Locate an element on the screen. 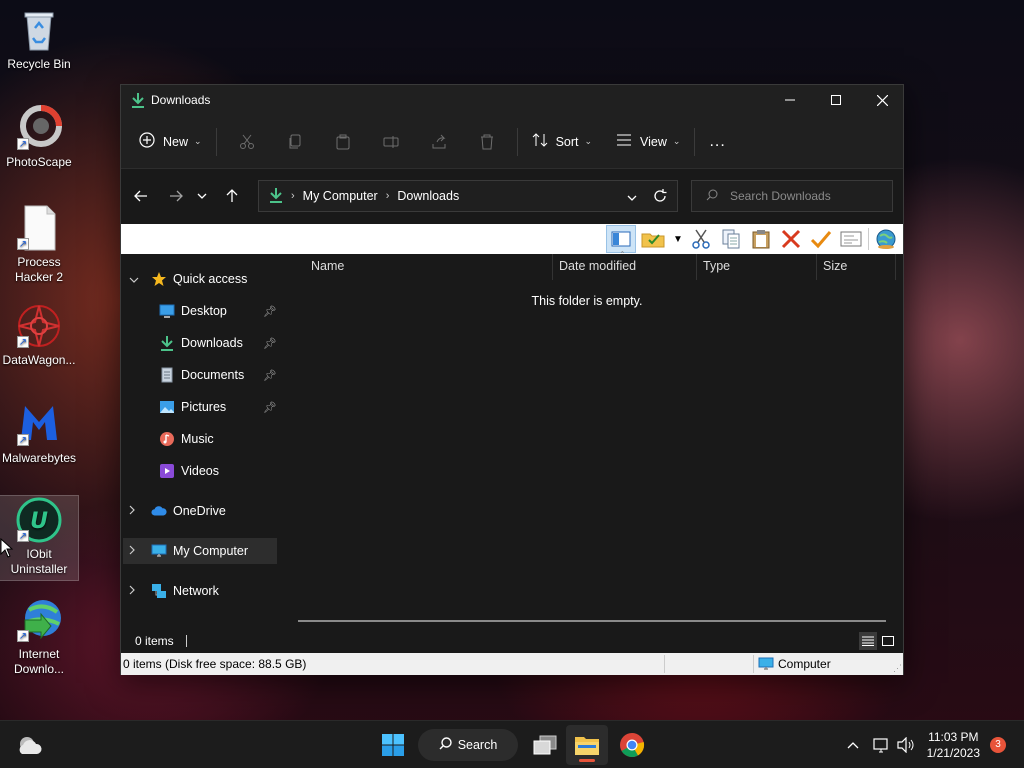  breadcrumb-downloads: Downloads is located at coordinates (428, 196).